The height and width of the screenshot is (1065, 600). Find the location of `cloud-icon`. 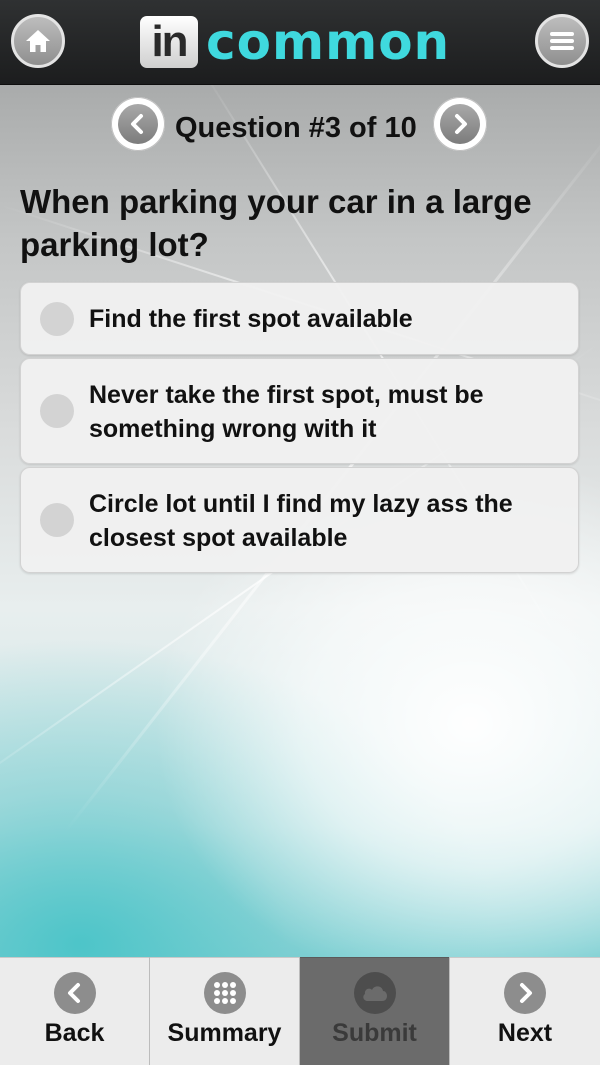

cloud-icon is located at coordinates (374, 993).